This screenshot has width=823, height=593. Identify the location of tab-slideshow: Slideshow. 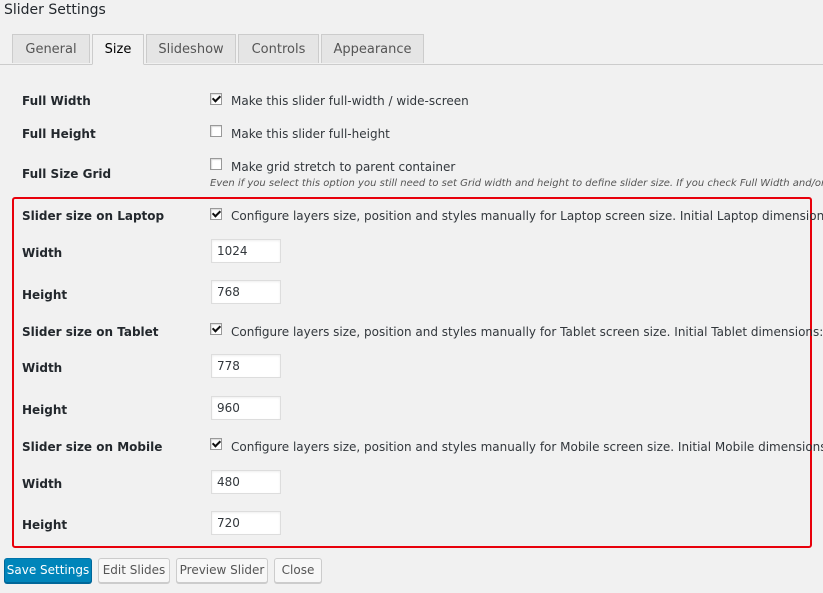
(191, 48).